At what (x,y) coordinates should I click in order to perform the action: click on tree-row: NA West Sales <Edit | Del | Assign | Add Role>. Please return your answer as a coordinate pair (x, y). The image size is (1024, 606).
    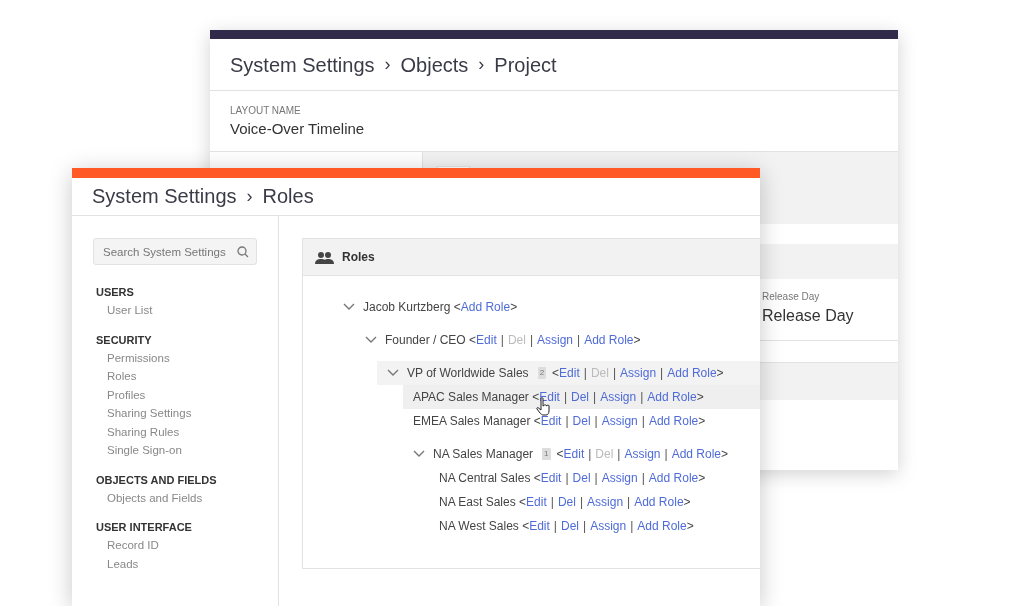
    Looking at the image, I should click on (599, 526).